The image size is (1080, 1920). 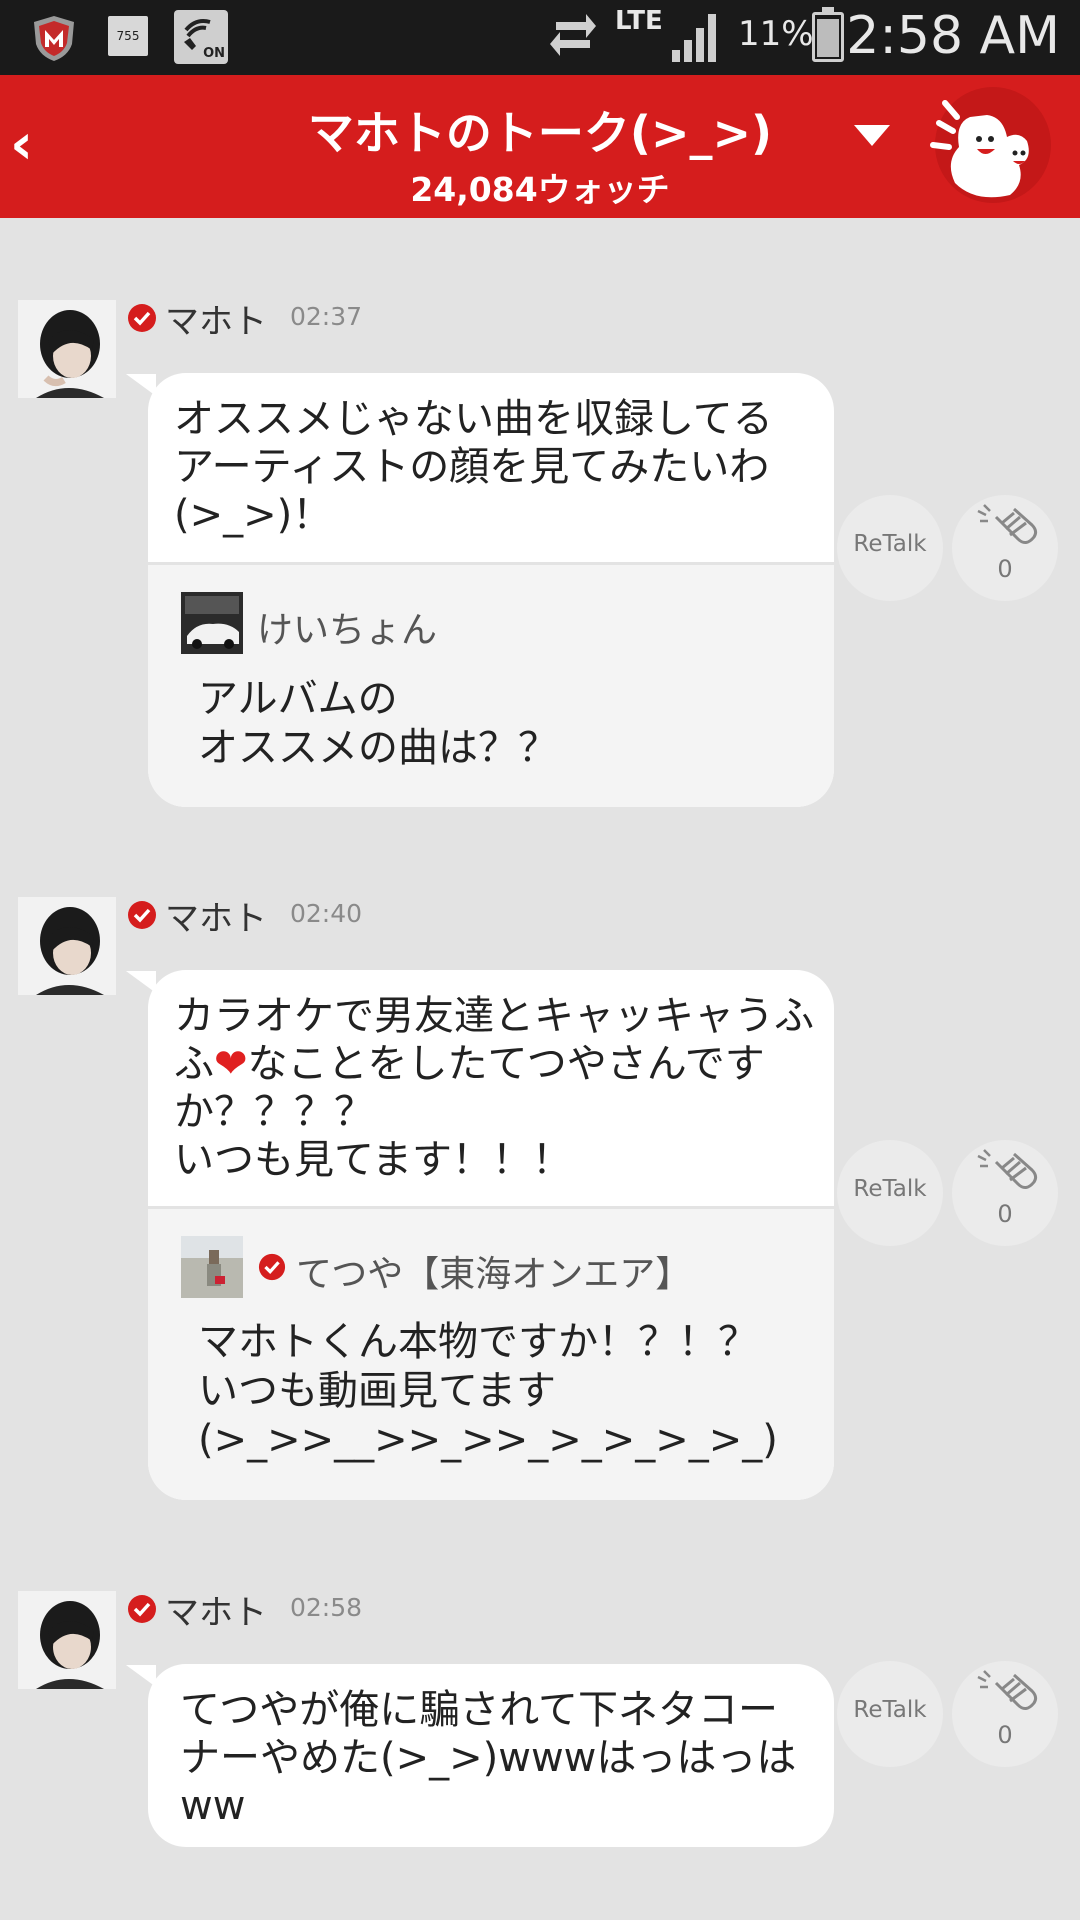 What do you see at coordinates (201, 37) in the screenshot?
I see `wifi-calling-icon: ON` at bounding box center [201, 37].